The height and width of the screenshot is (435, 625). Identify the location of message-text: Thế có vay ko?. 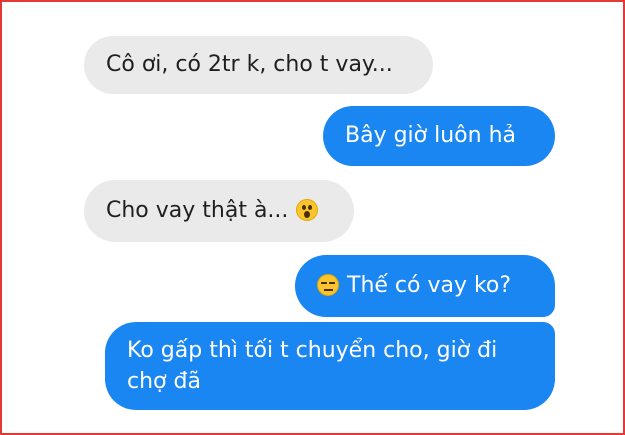
(429, 285).